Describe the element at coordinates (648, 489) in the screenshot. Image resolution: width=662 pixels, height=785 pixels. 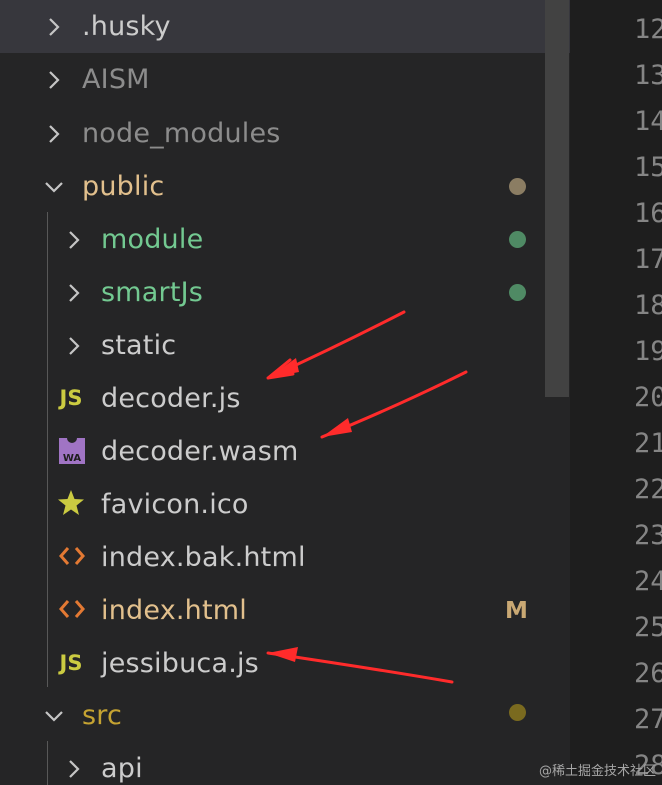
I see `line-number: 22` at that location.